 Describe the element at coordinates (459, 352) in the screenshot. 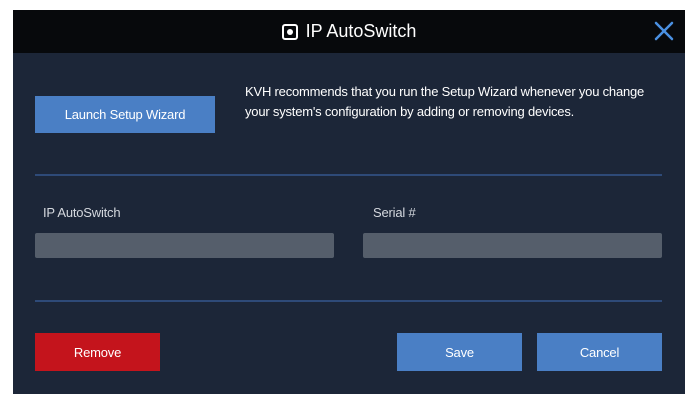

I see `save-button: Save` at that location.